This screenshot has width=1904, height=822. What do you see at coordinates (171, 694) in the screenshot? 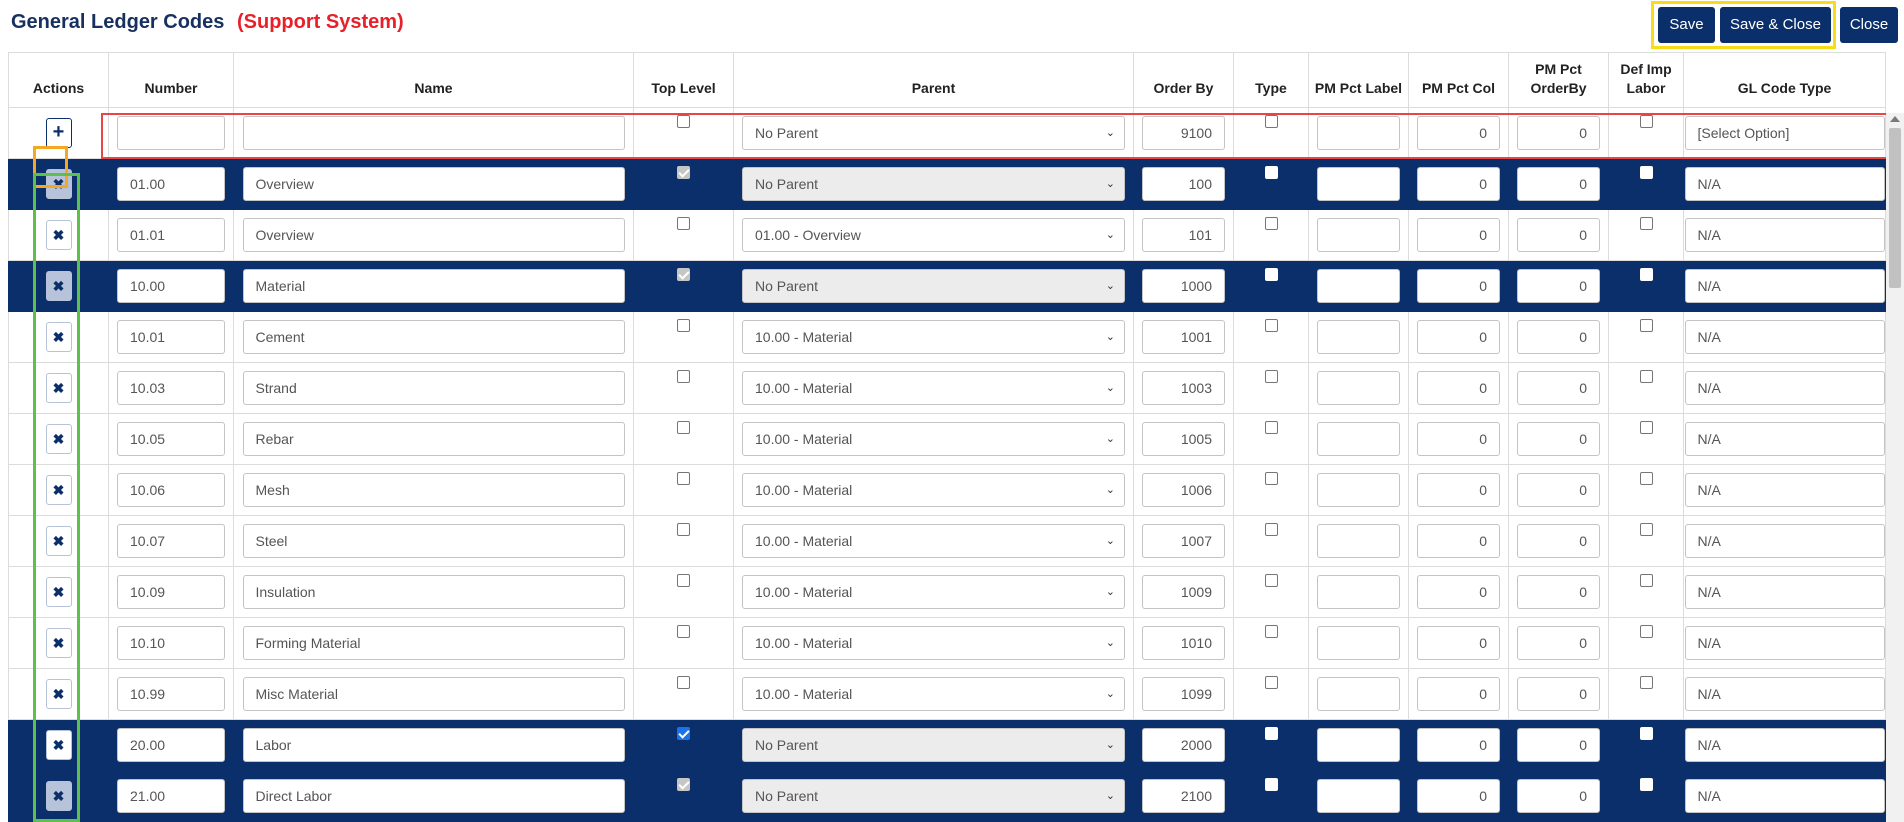
I see `number-input: 10.99` at bounding box center [171, 694].